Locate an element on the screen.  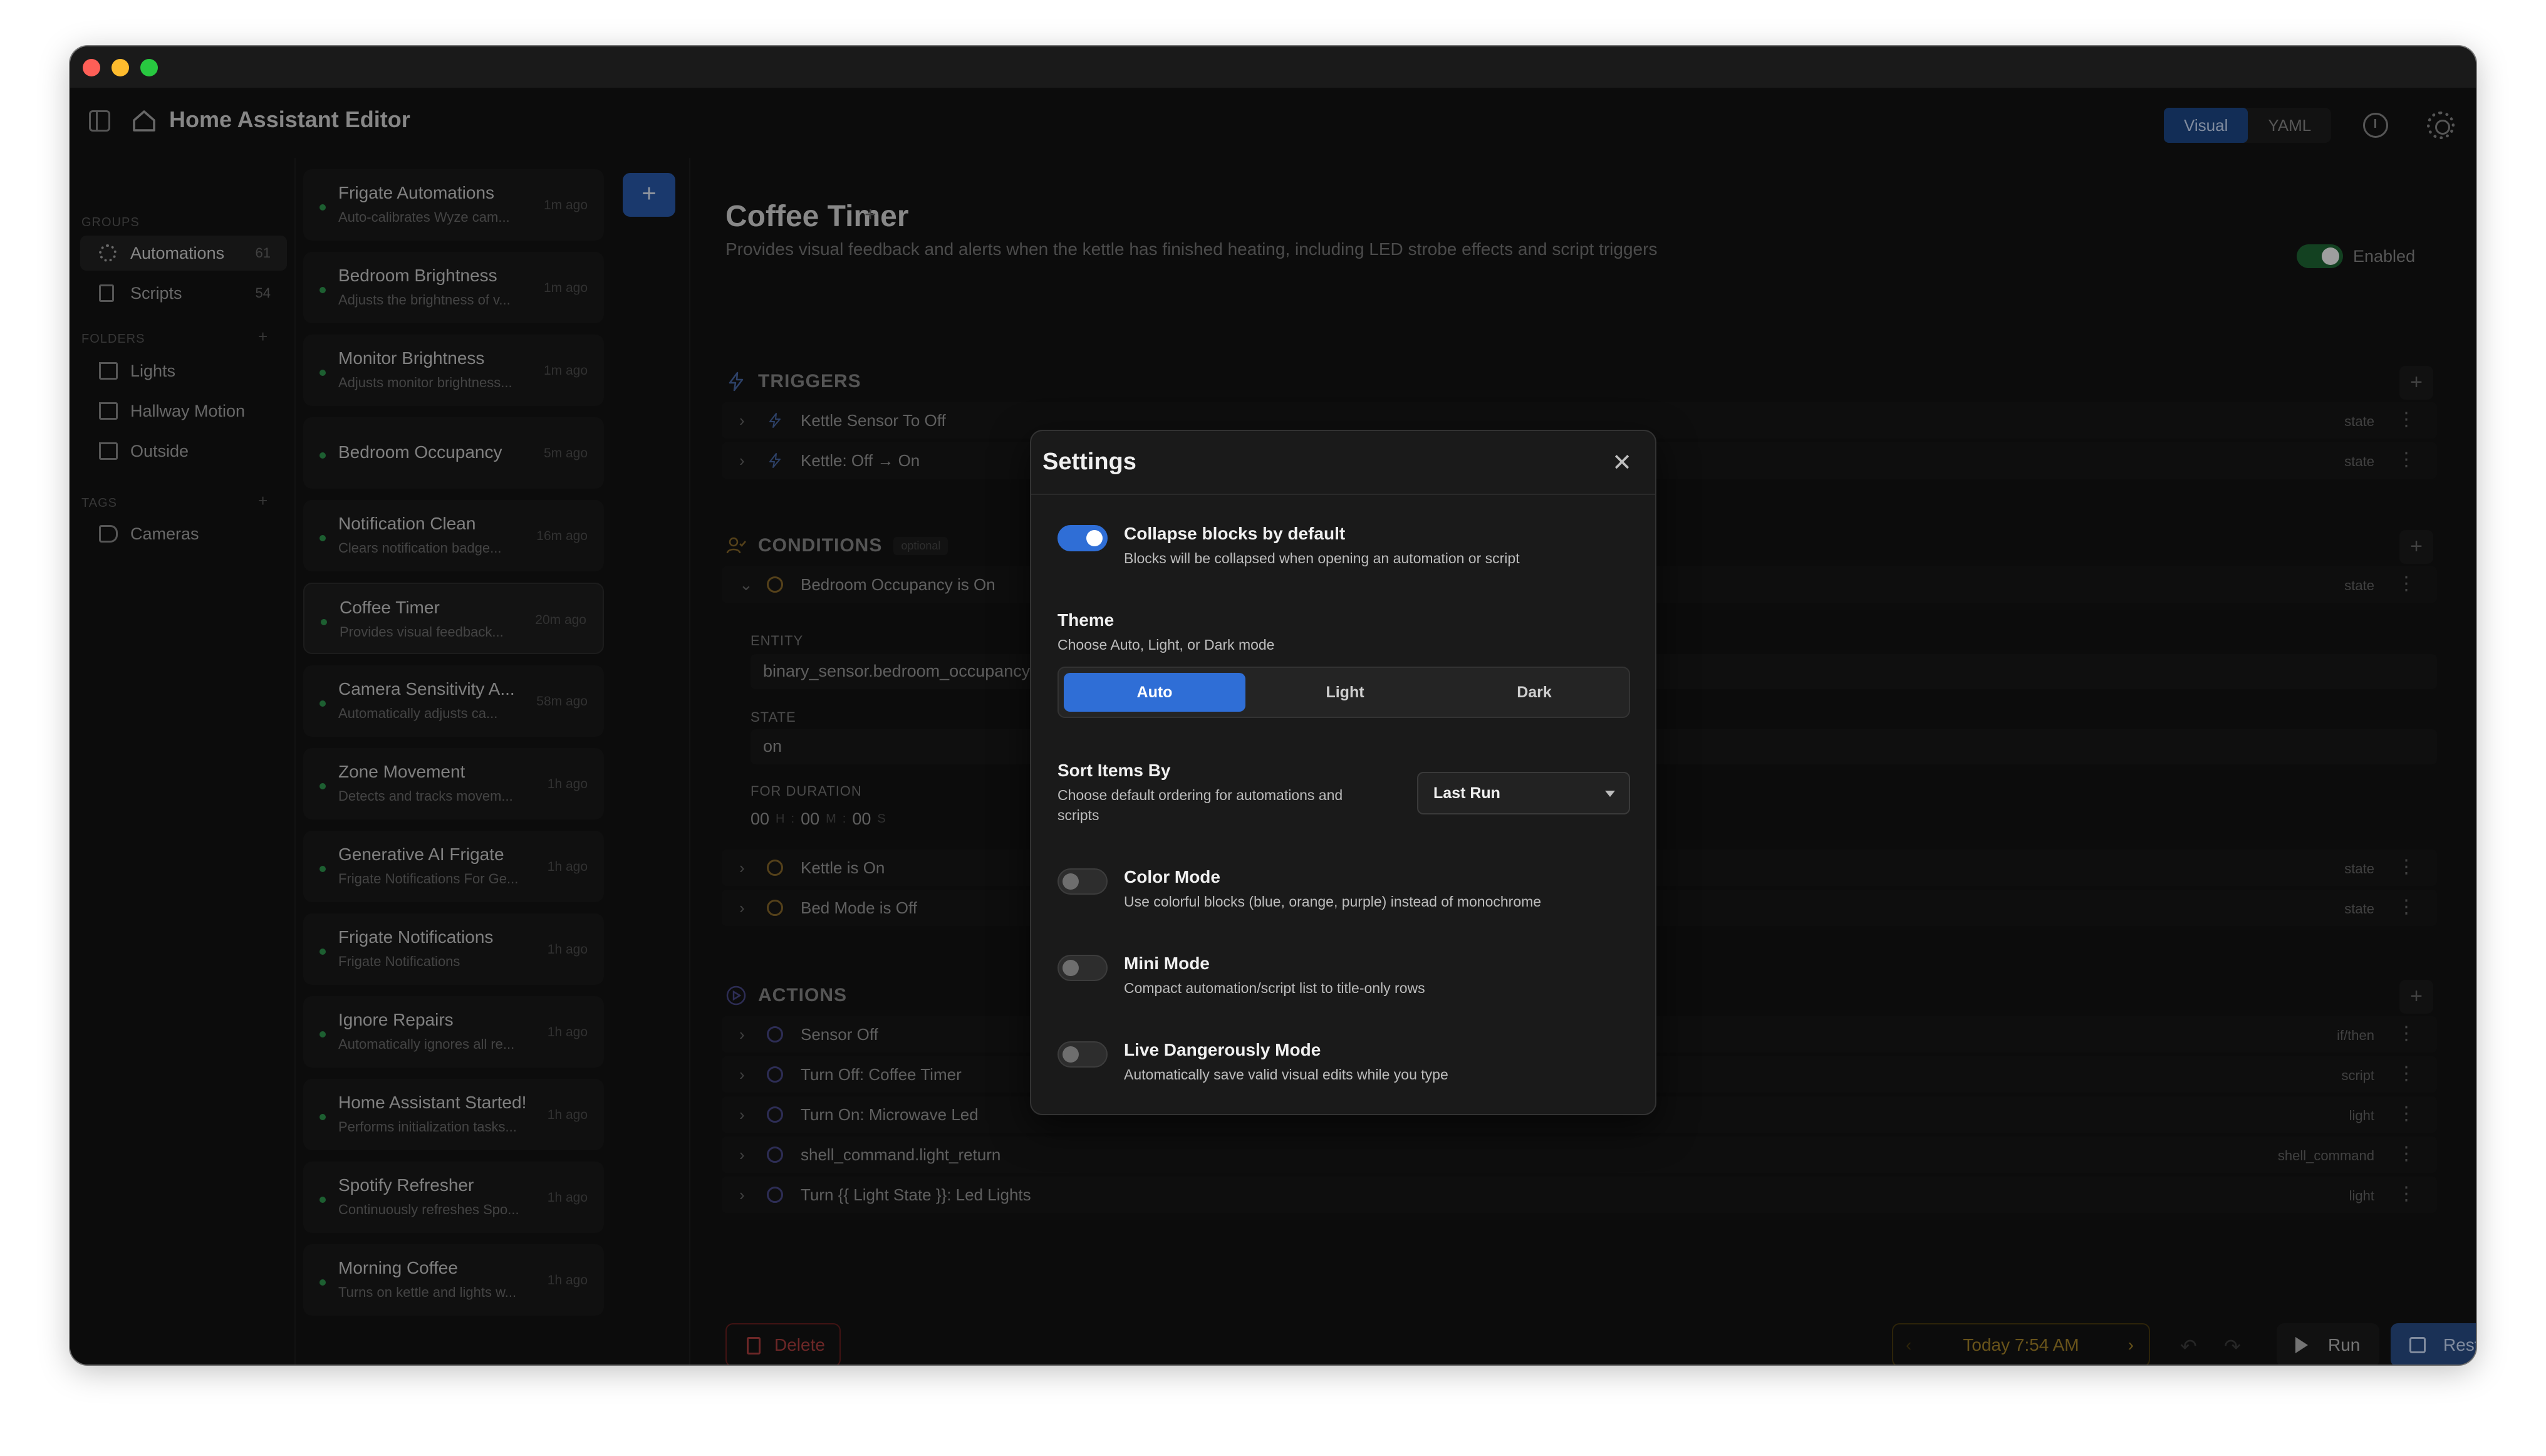
theme-option-light: Light is located at coordinates (1345, 693).